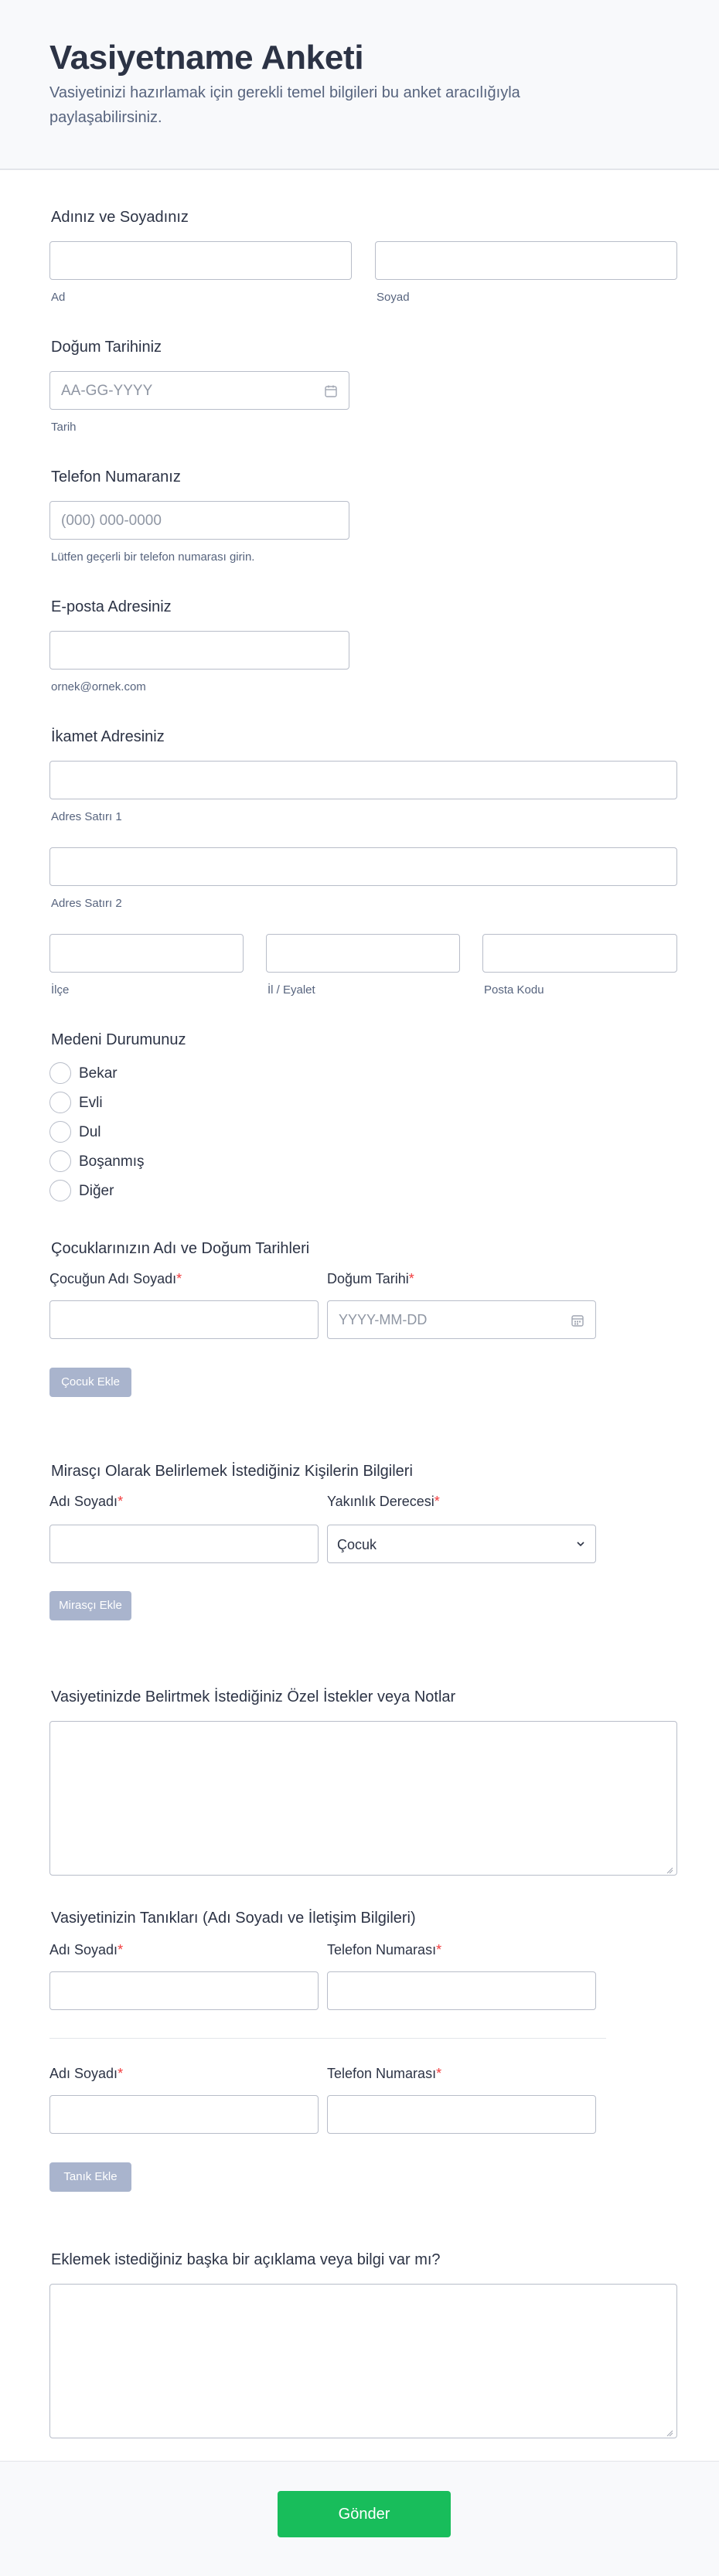 The width and height of the screenshot is (719, 2576). I want to click on birth-date-input: AA-GG-YYYY, so click(199, 390).